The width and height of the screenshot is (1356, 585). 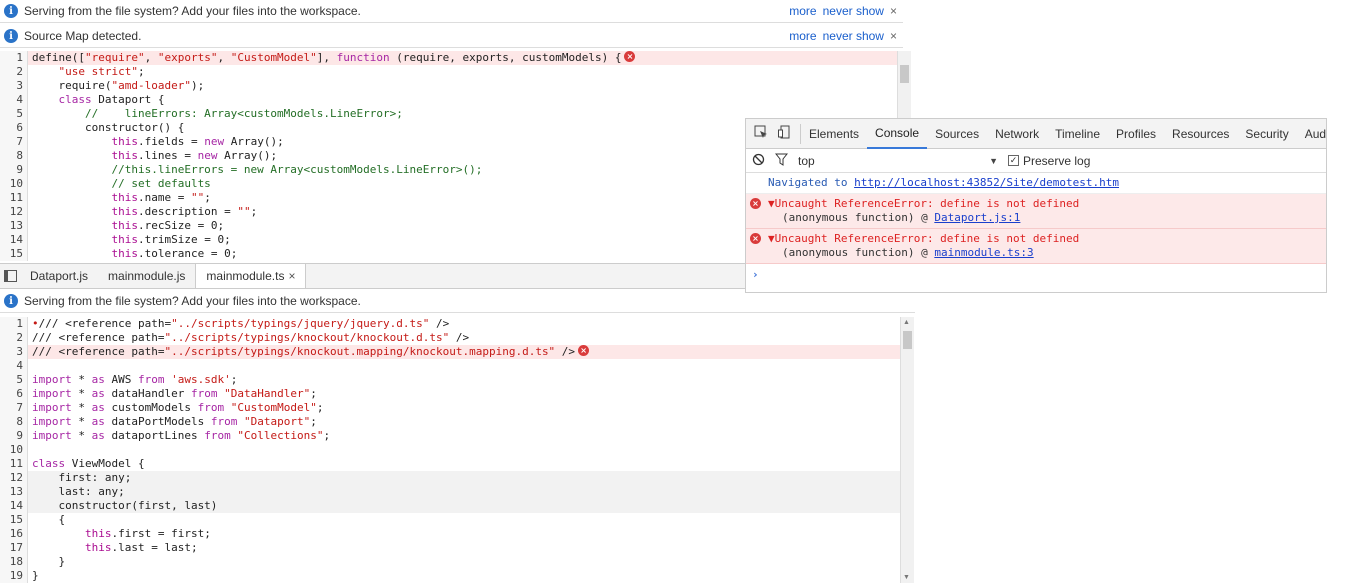 What do you see at coordinates (448, 100) in the screenshot?
I see `code-line: 4 class Dataport {` at bounding box center [448, 100].